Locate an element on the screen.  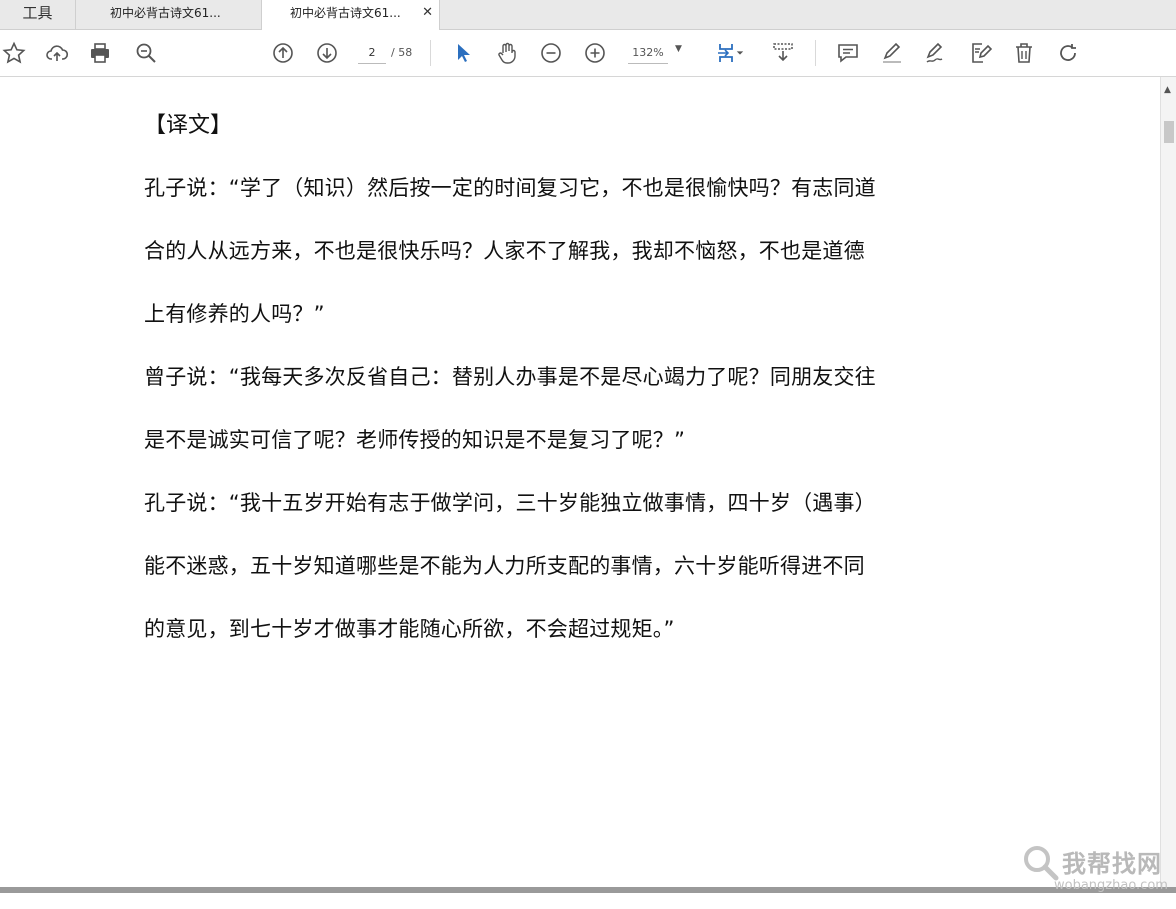
text-line: 是不是诚实可信了呢？老师传授的知识是不是复习了呢？” is located at coordinates (415, 440).